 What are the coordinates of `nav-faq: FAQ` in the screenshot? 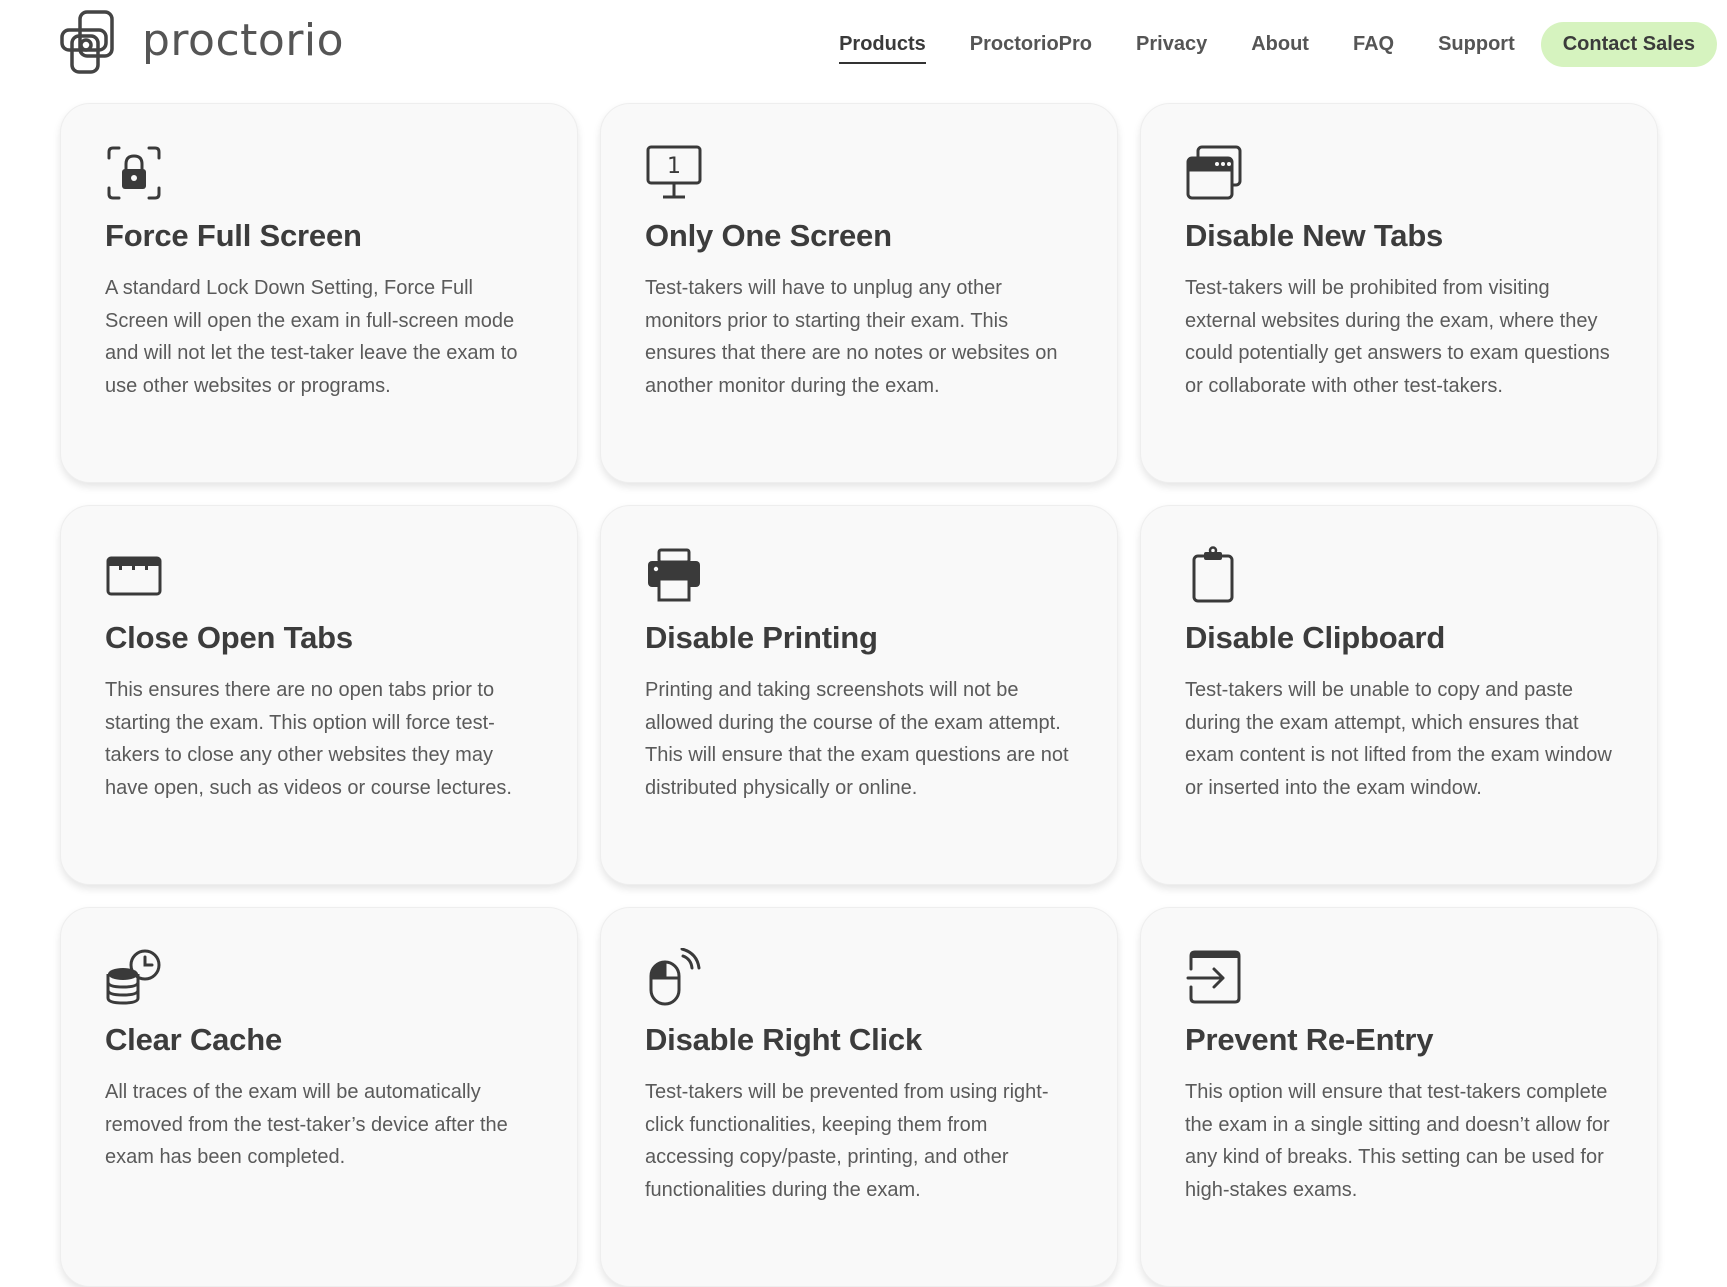 It's located at (1373, 44).